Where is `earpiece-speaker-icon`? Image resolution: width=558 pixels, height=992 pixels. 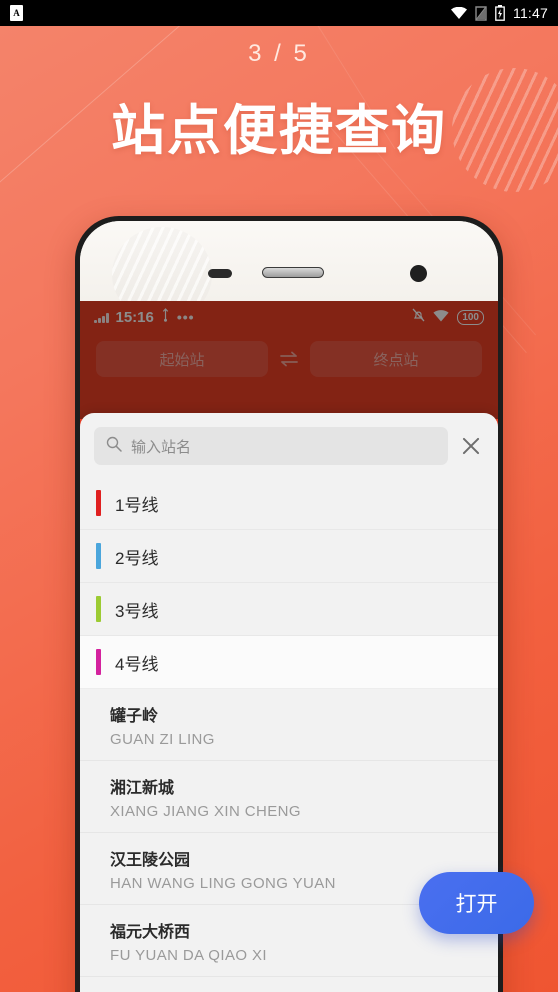
earpiece-speaker-icon is located at coordinates (293, 272).